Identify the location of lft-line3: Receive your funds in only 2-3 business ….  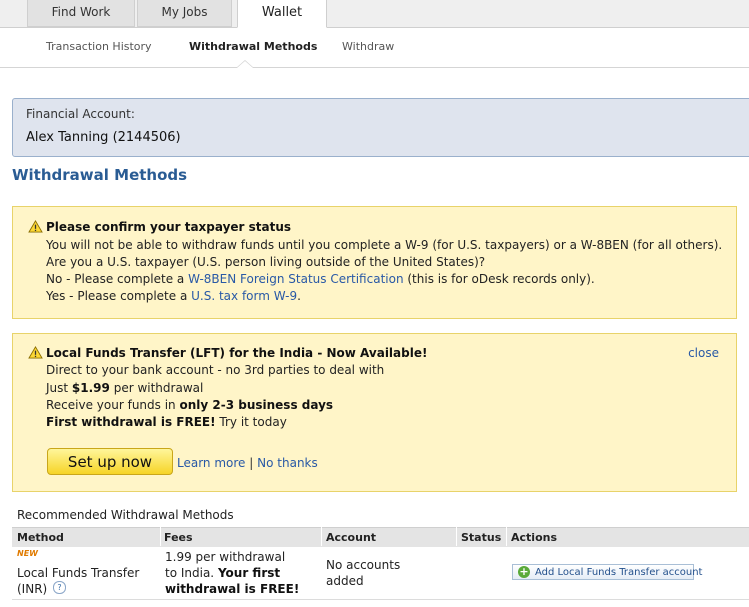
(189, 405).